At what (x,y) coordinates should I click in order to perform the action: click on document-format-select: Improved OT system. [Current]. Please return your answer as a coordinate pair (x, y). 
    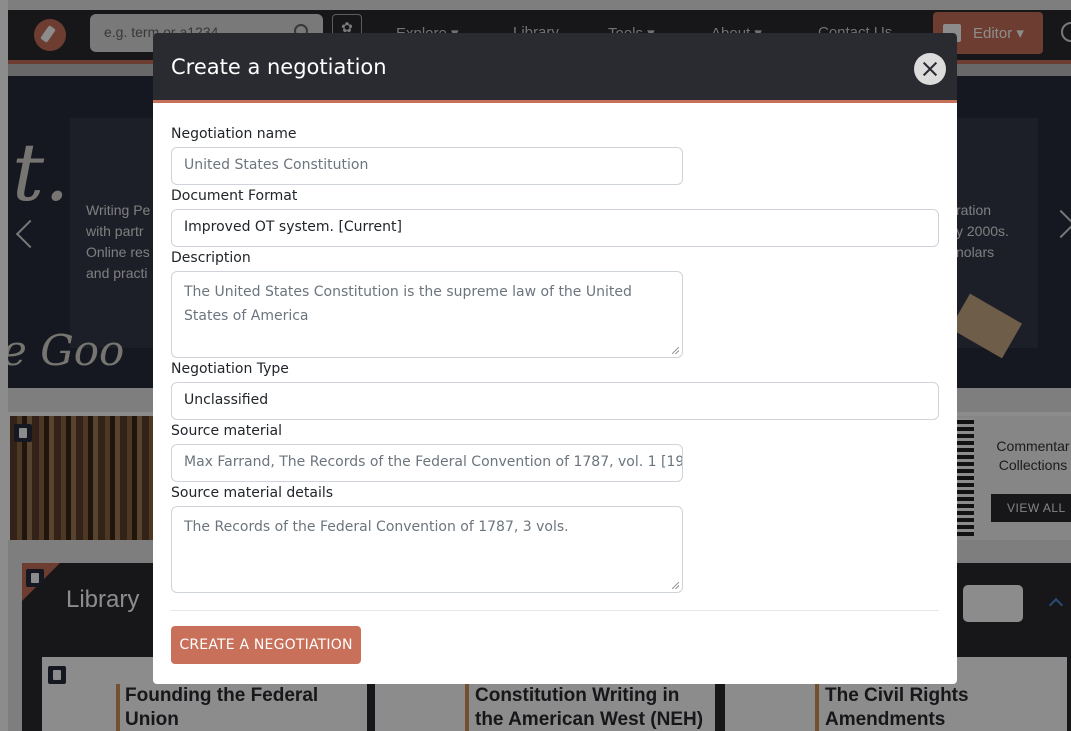
    Looking at the image, I should click on (555, 228).